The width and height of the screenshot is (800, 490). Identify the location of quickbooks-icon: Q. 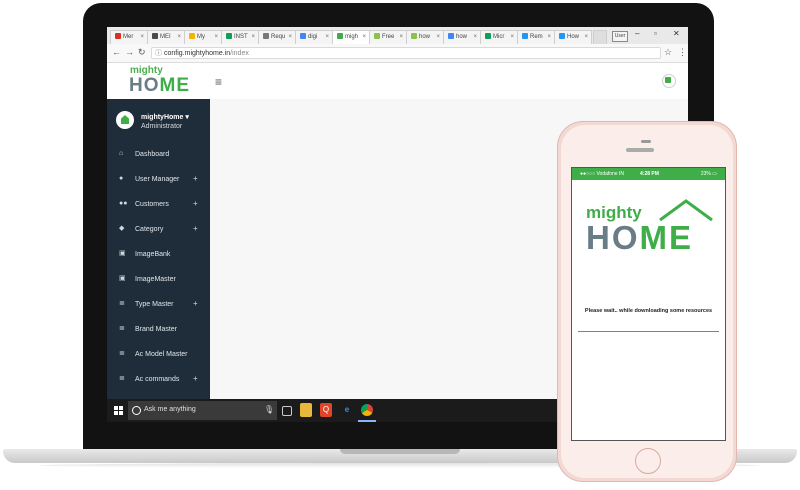
(326, 410).